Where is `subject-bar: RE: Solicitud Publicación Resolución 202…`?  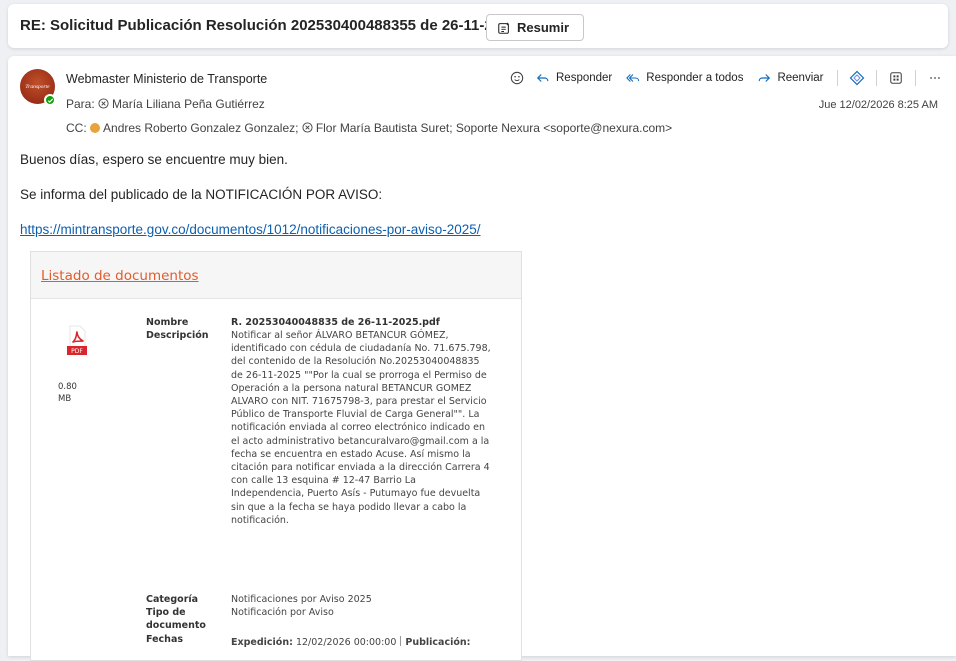 subject-bar: RE: Solicitud Publicación Resolución 202… is located at coordinates (478, 26).